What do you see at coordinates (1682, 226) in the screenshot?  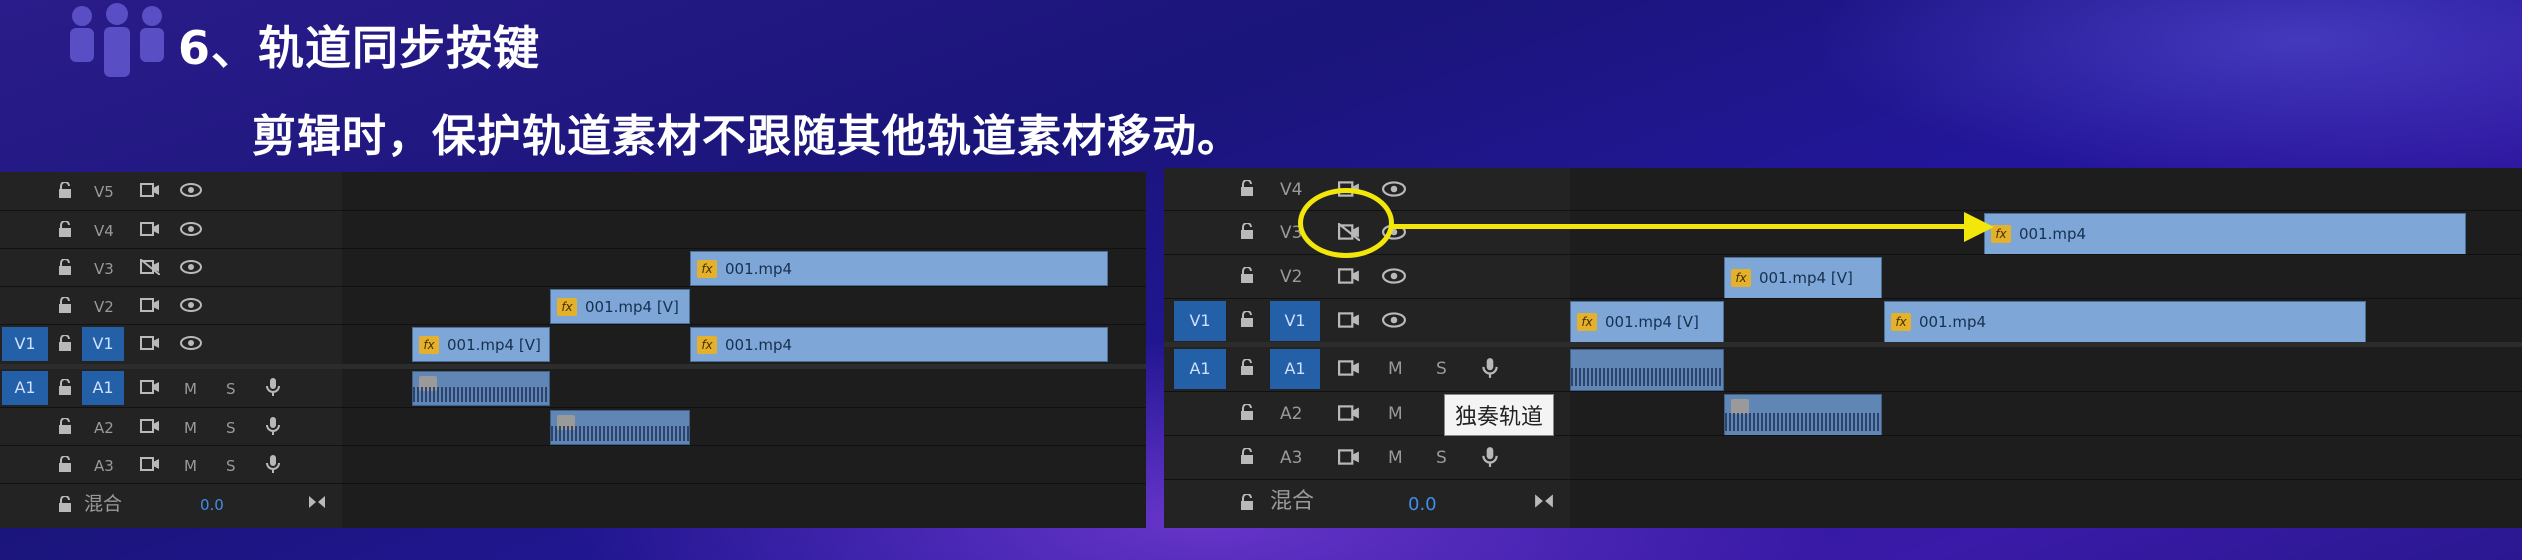 I see `annotation-arrow-line` at bounding box center [1682, 226].